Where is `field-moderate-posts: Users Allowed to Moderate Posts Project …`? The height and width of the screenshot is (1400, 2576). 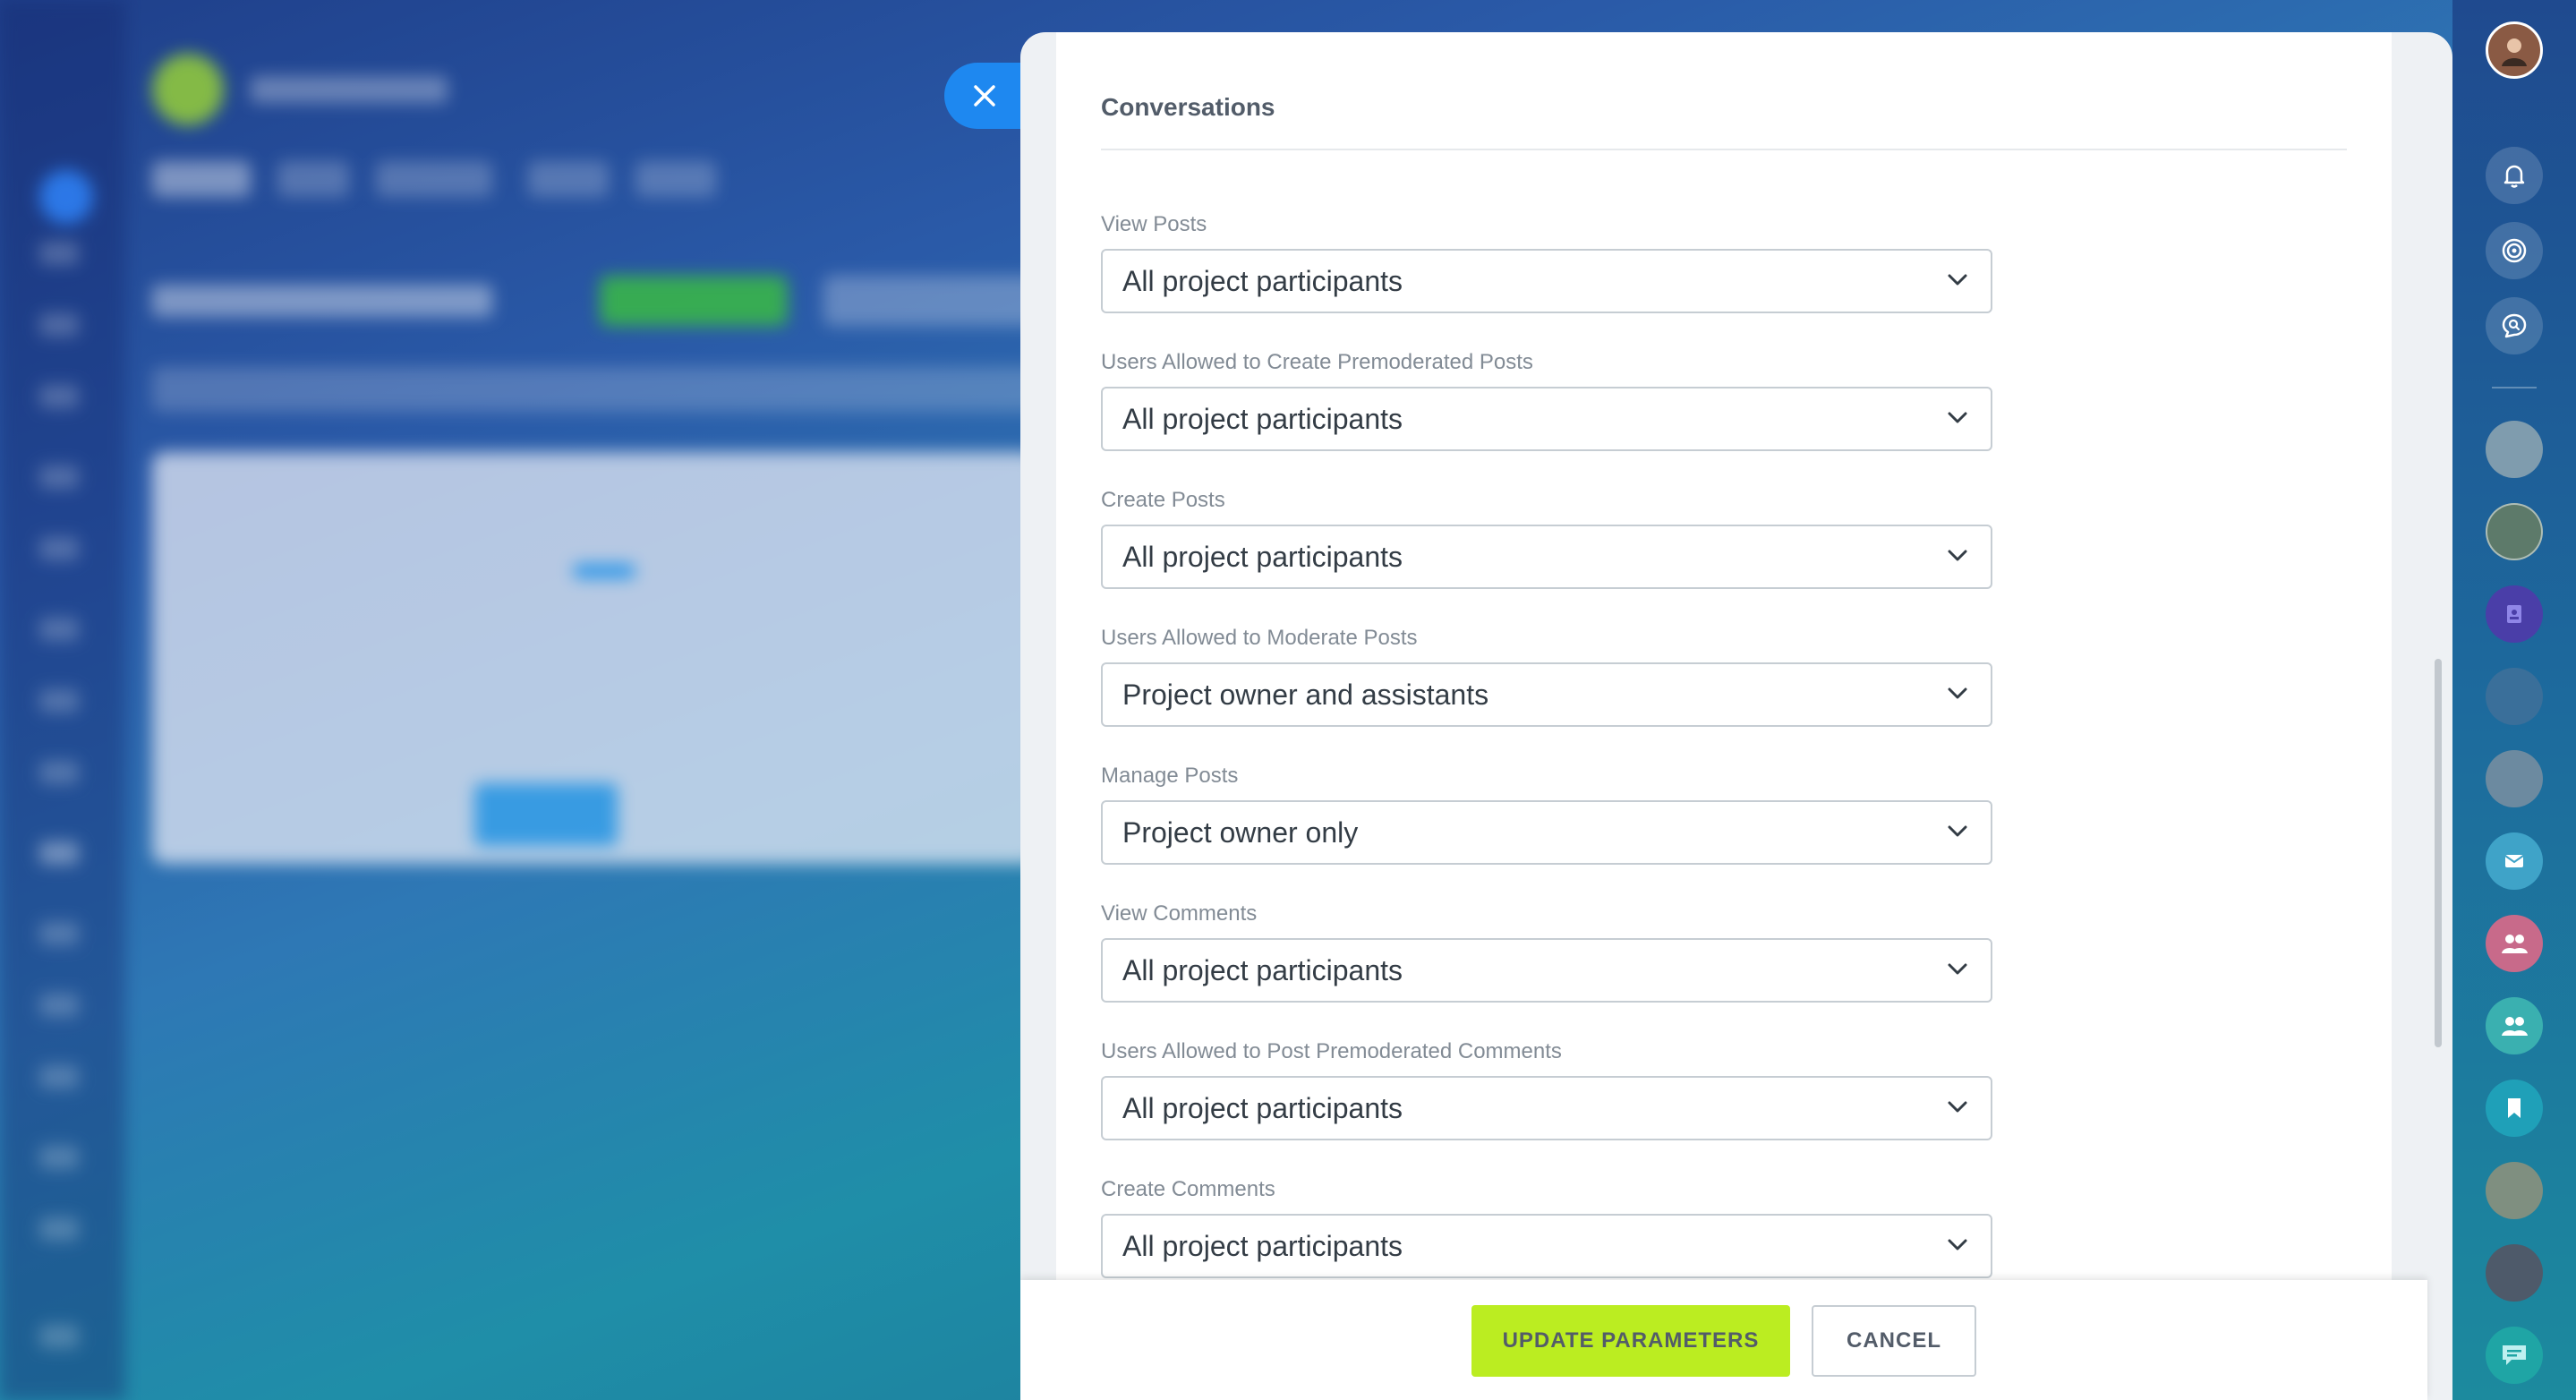 field-moderate-posts: Users Allowed to Moderate Posts Project … is located at coordinates (1546, 676).